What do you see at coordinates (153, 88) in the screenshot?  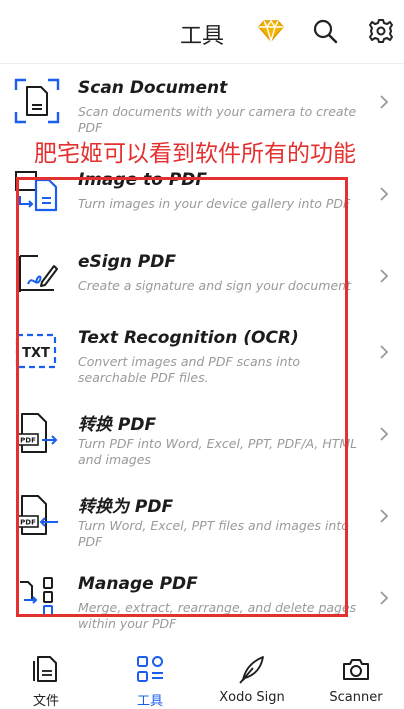 I see `tool-name: Scan Document` at bounding box center [153, 88].